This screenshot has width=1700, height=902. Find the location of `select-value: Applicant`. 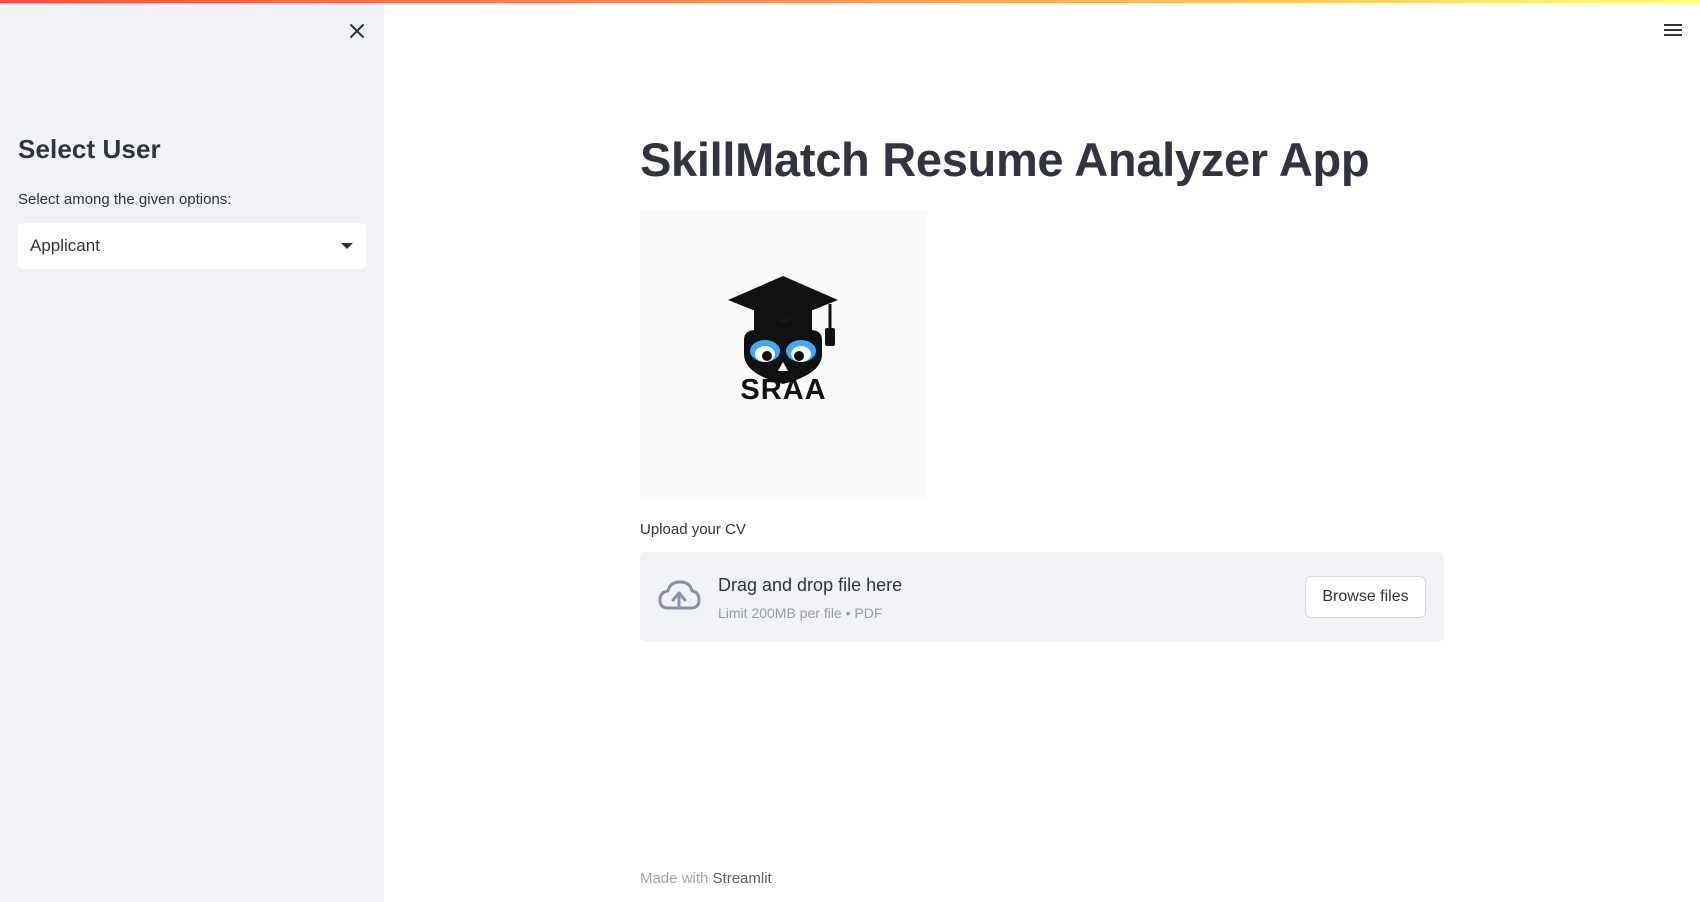

select-value: Applicant is located at coordinates (65, 245).